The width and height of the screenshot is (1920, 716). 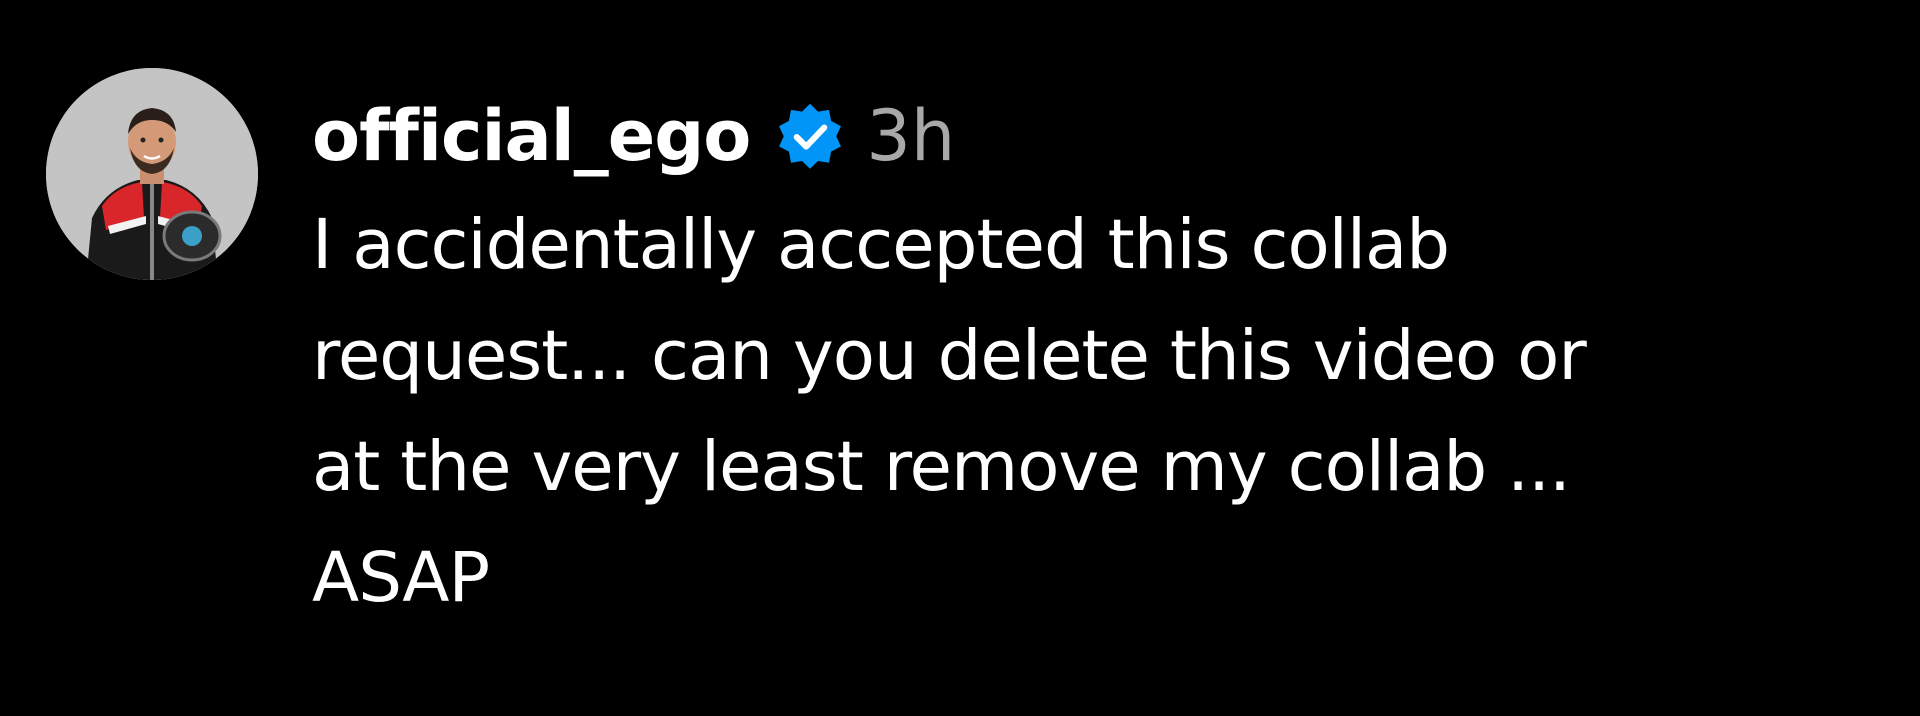 What do you see at coordinates (531, 136) in the screenshot?
I see `username-link: official_ego` at bounding box center [531, 136].